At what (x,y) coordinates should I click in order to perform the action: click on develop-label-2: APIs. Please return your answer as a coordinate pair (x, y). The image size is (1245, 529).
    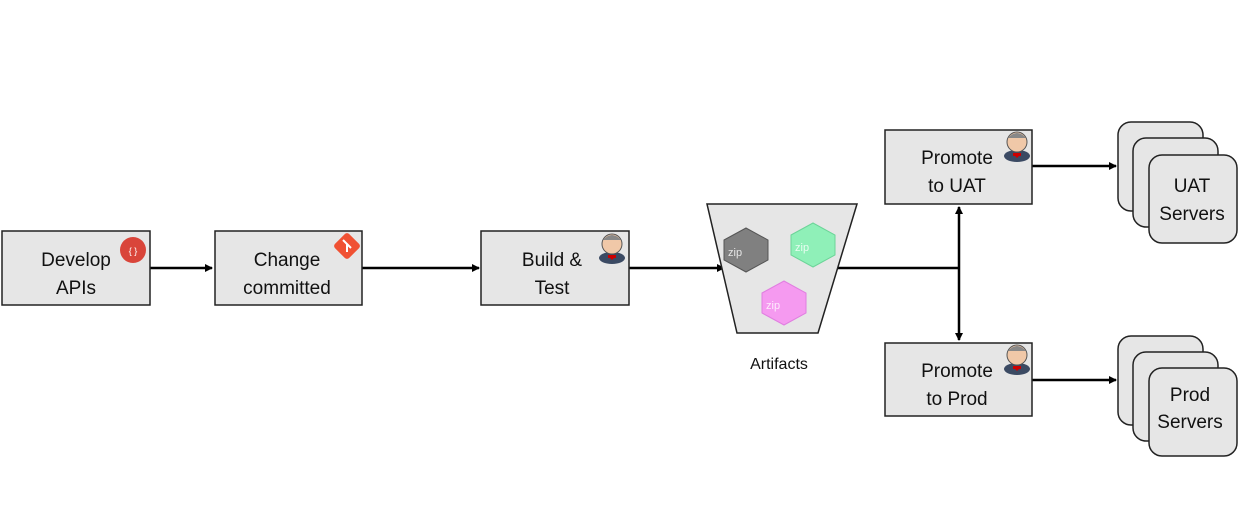
    Looking at the image, I should click on (76, 288).